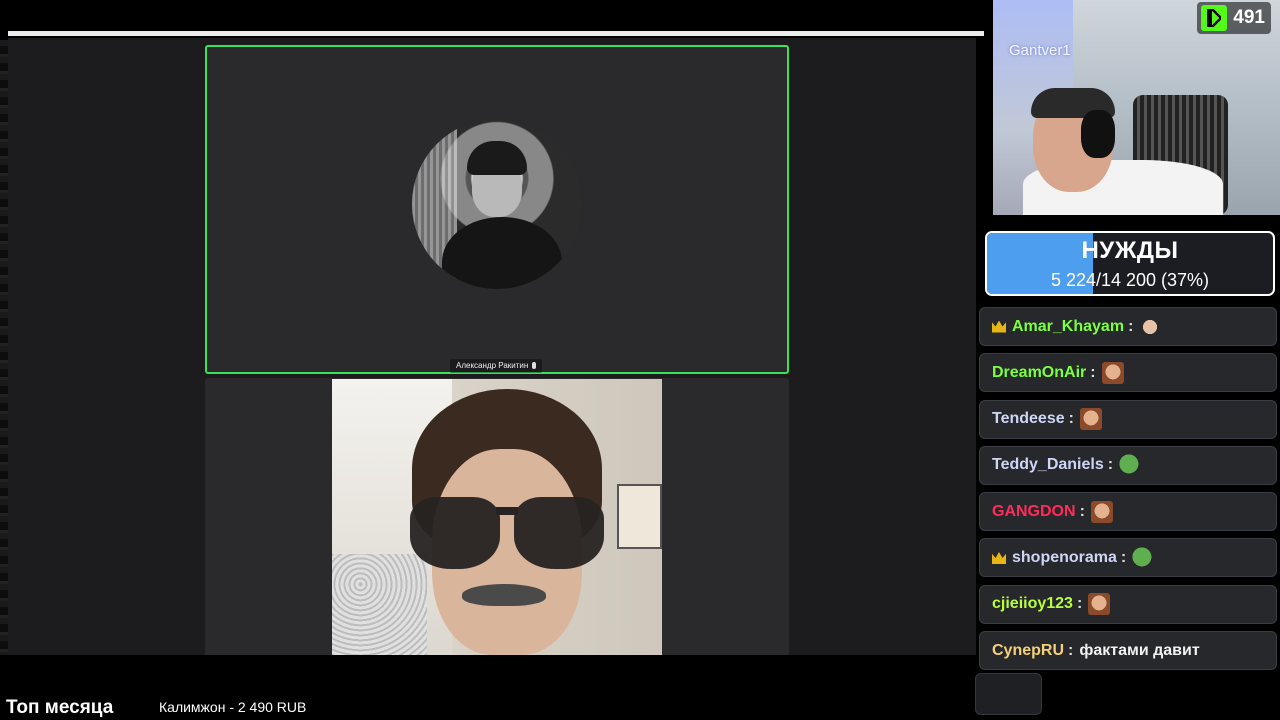 This screenshot has width=1280, height=720. What do you see at coordinates (233, 707) in the screenshot?
I see `top-donor: Калимжон - 2 490 RUB` at bounding box center [233, 707].